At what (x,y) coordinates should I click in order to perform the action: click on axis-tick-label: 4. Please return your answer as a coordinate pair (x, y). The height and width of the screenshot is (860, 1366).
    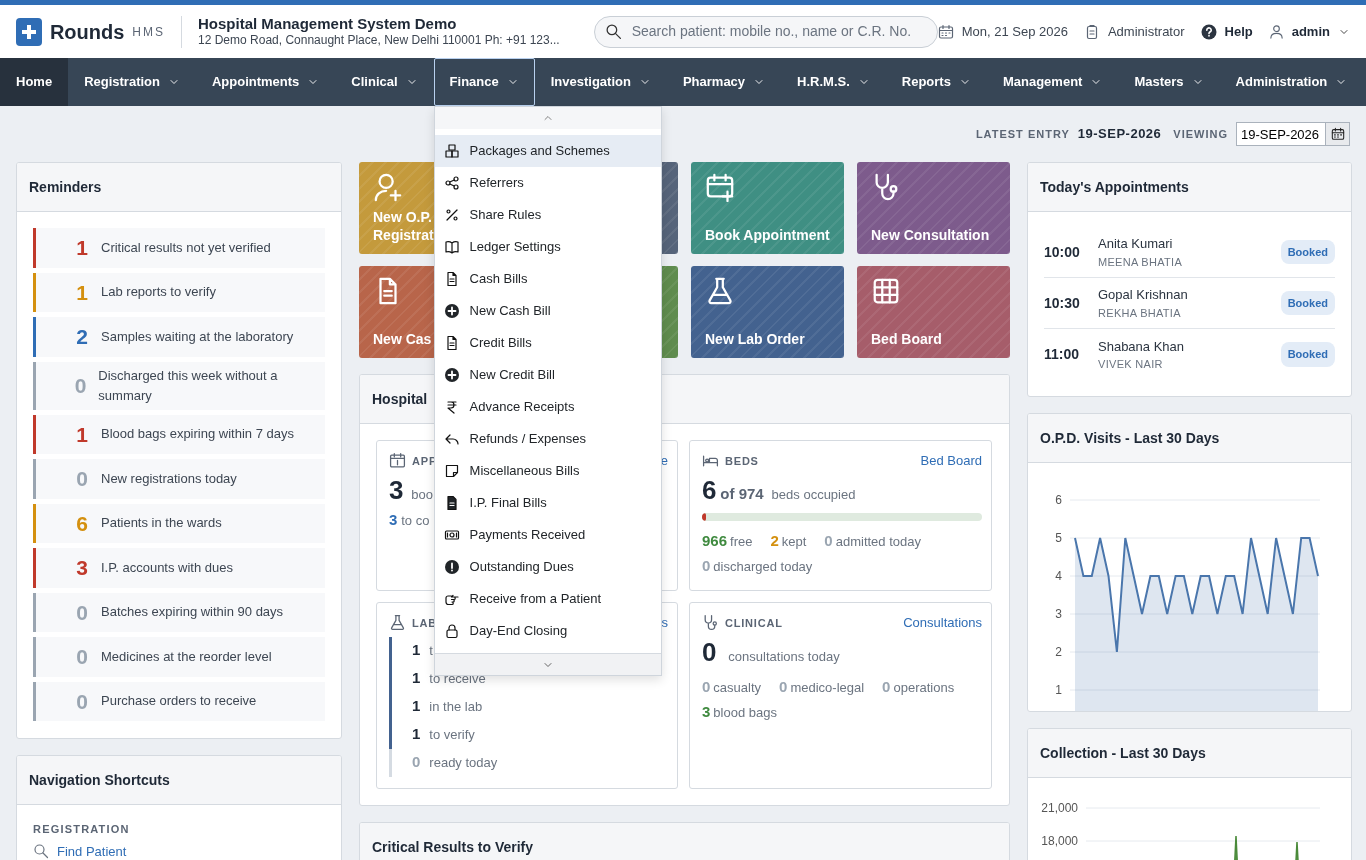
    Looking at the image, I should click on (1058, 576).